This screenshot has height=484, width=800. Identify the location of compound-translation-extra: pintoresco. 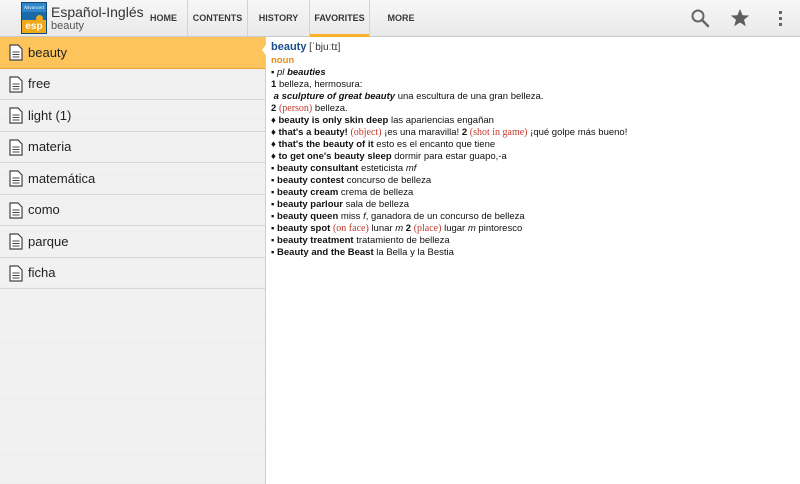
(500, 228).